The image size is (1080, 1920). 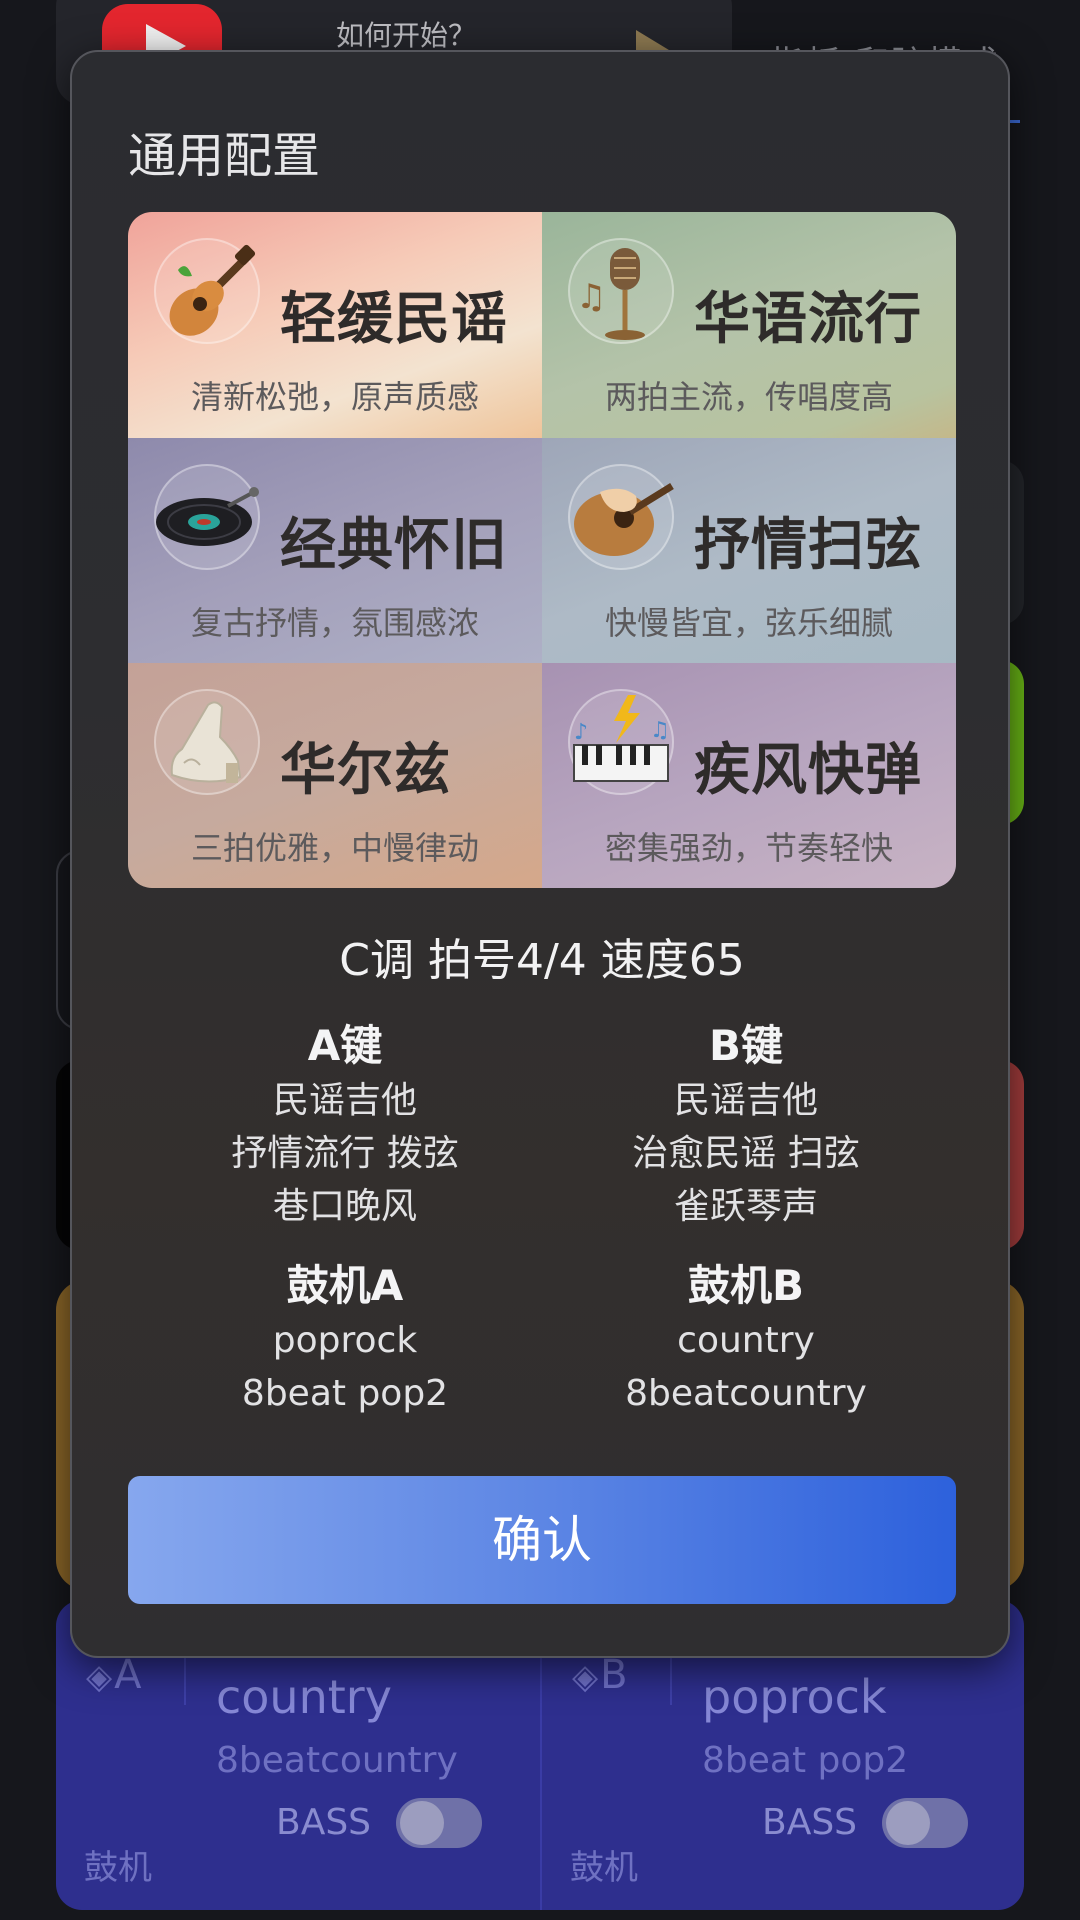 What do you see at coordinates (394, 545) in the screenshot?
I see `style-name: 经典怀旧` at bounding box center [394, 545].